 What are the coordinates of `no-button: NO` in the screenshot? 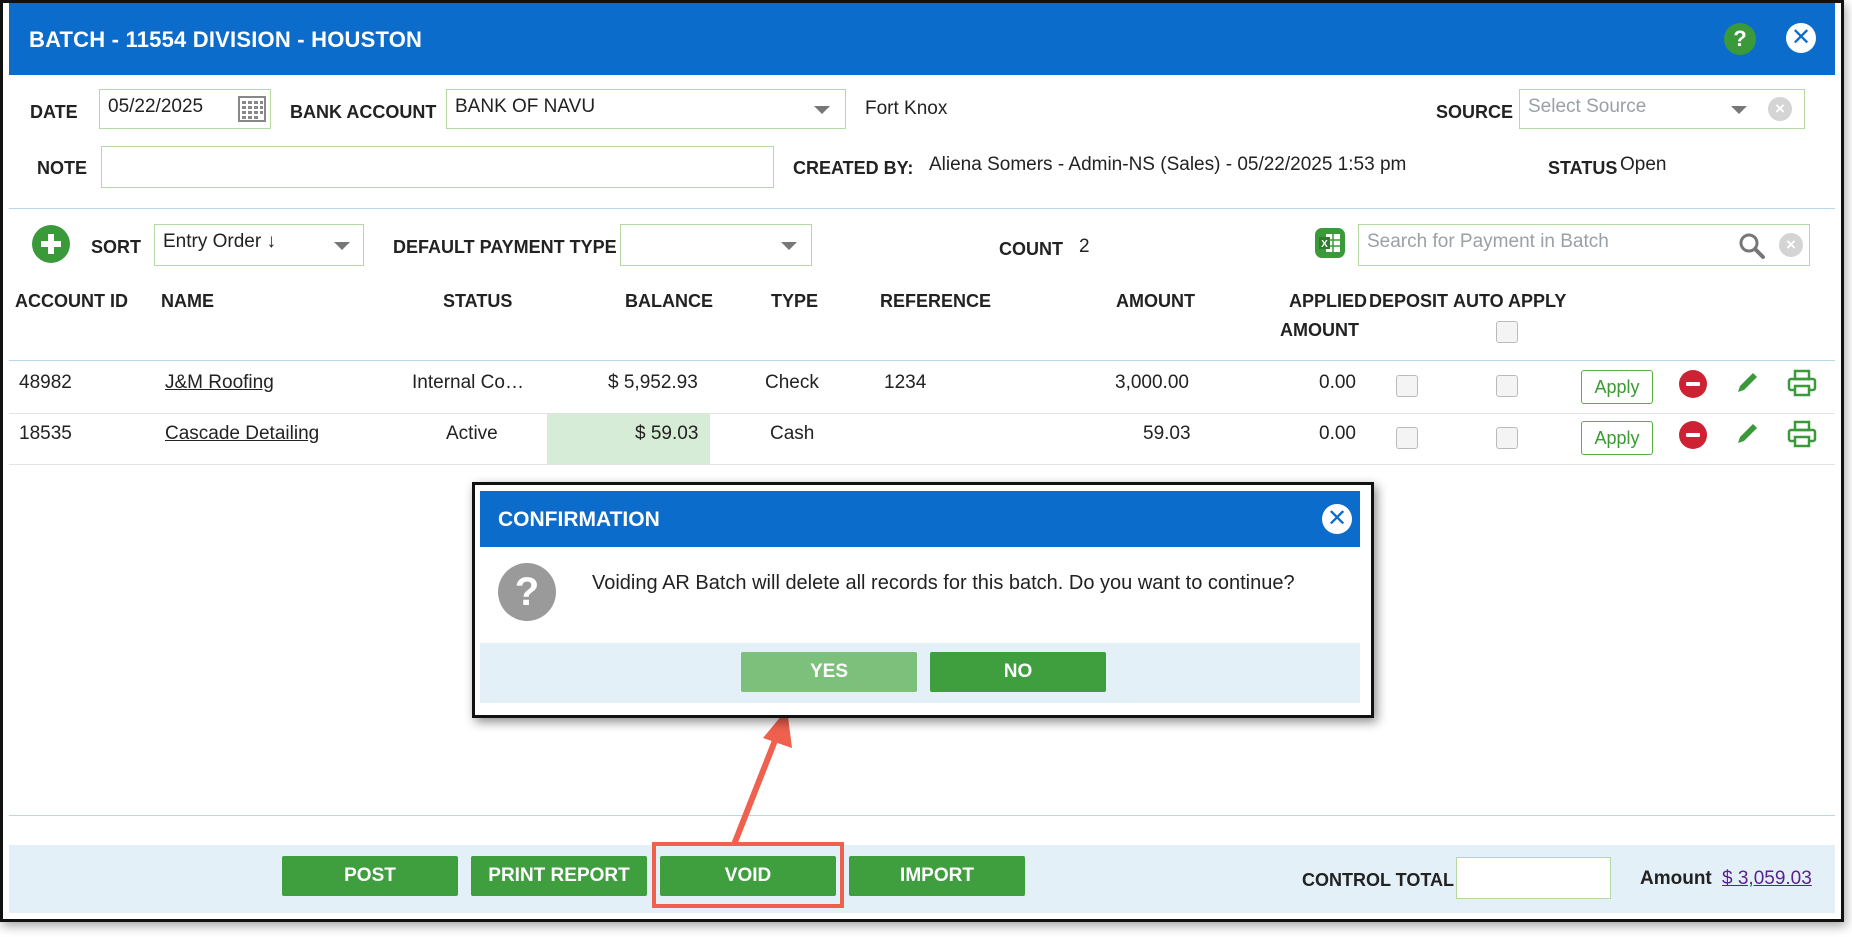 It's located at (1018, 672).